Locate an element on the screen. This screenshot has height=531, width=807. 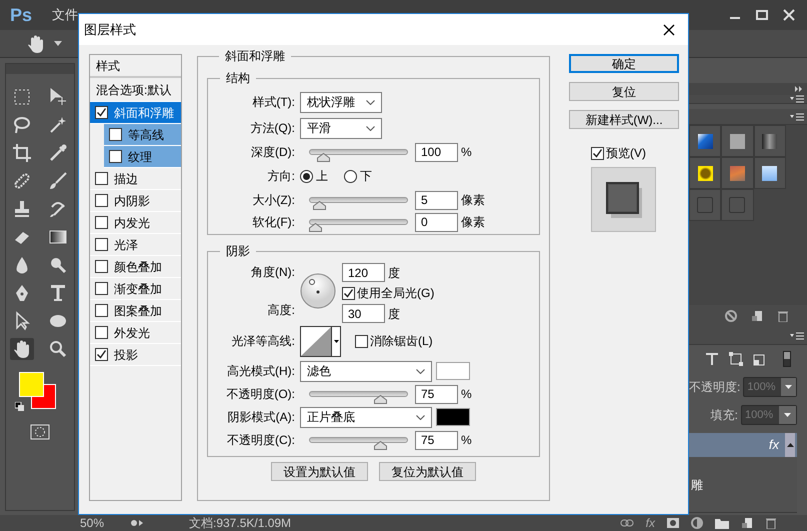
crop-icon is located at coordinates (22, 153).